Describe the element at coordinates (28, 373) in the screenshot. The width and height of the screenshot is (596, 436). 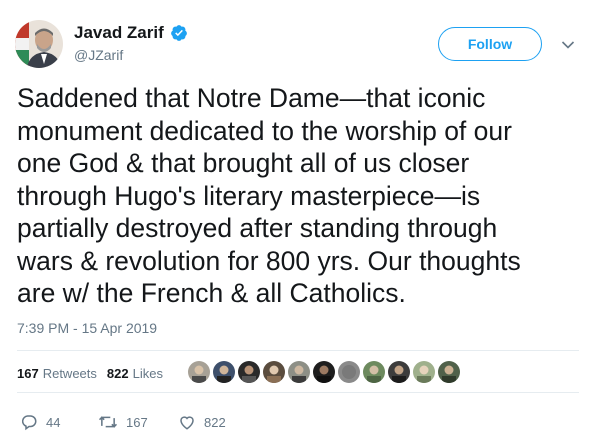
I see `retweets-stat-count: 167` at that location.